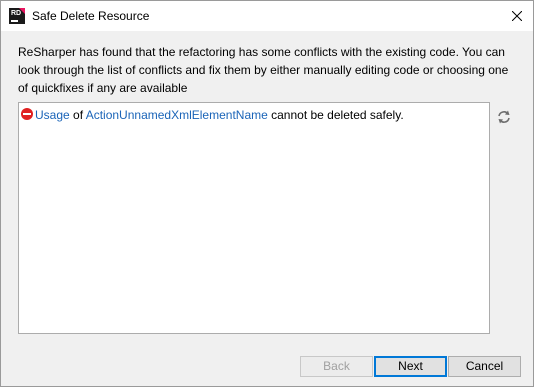  I want to click on usage-link: Usage, so click(52, 115).